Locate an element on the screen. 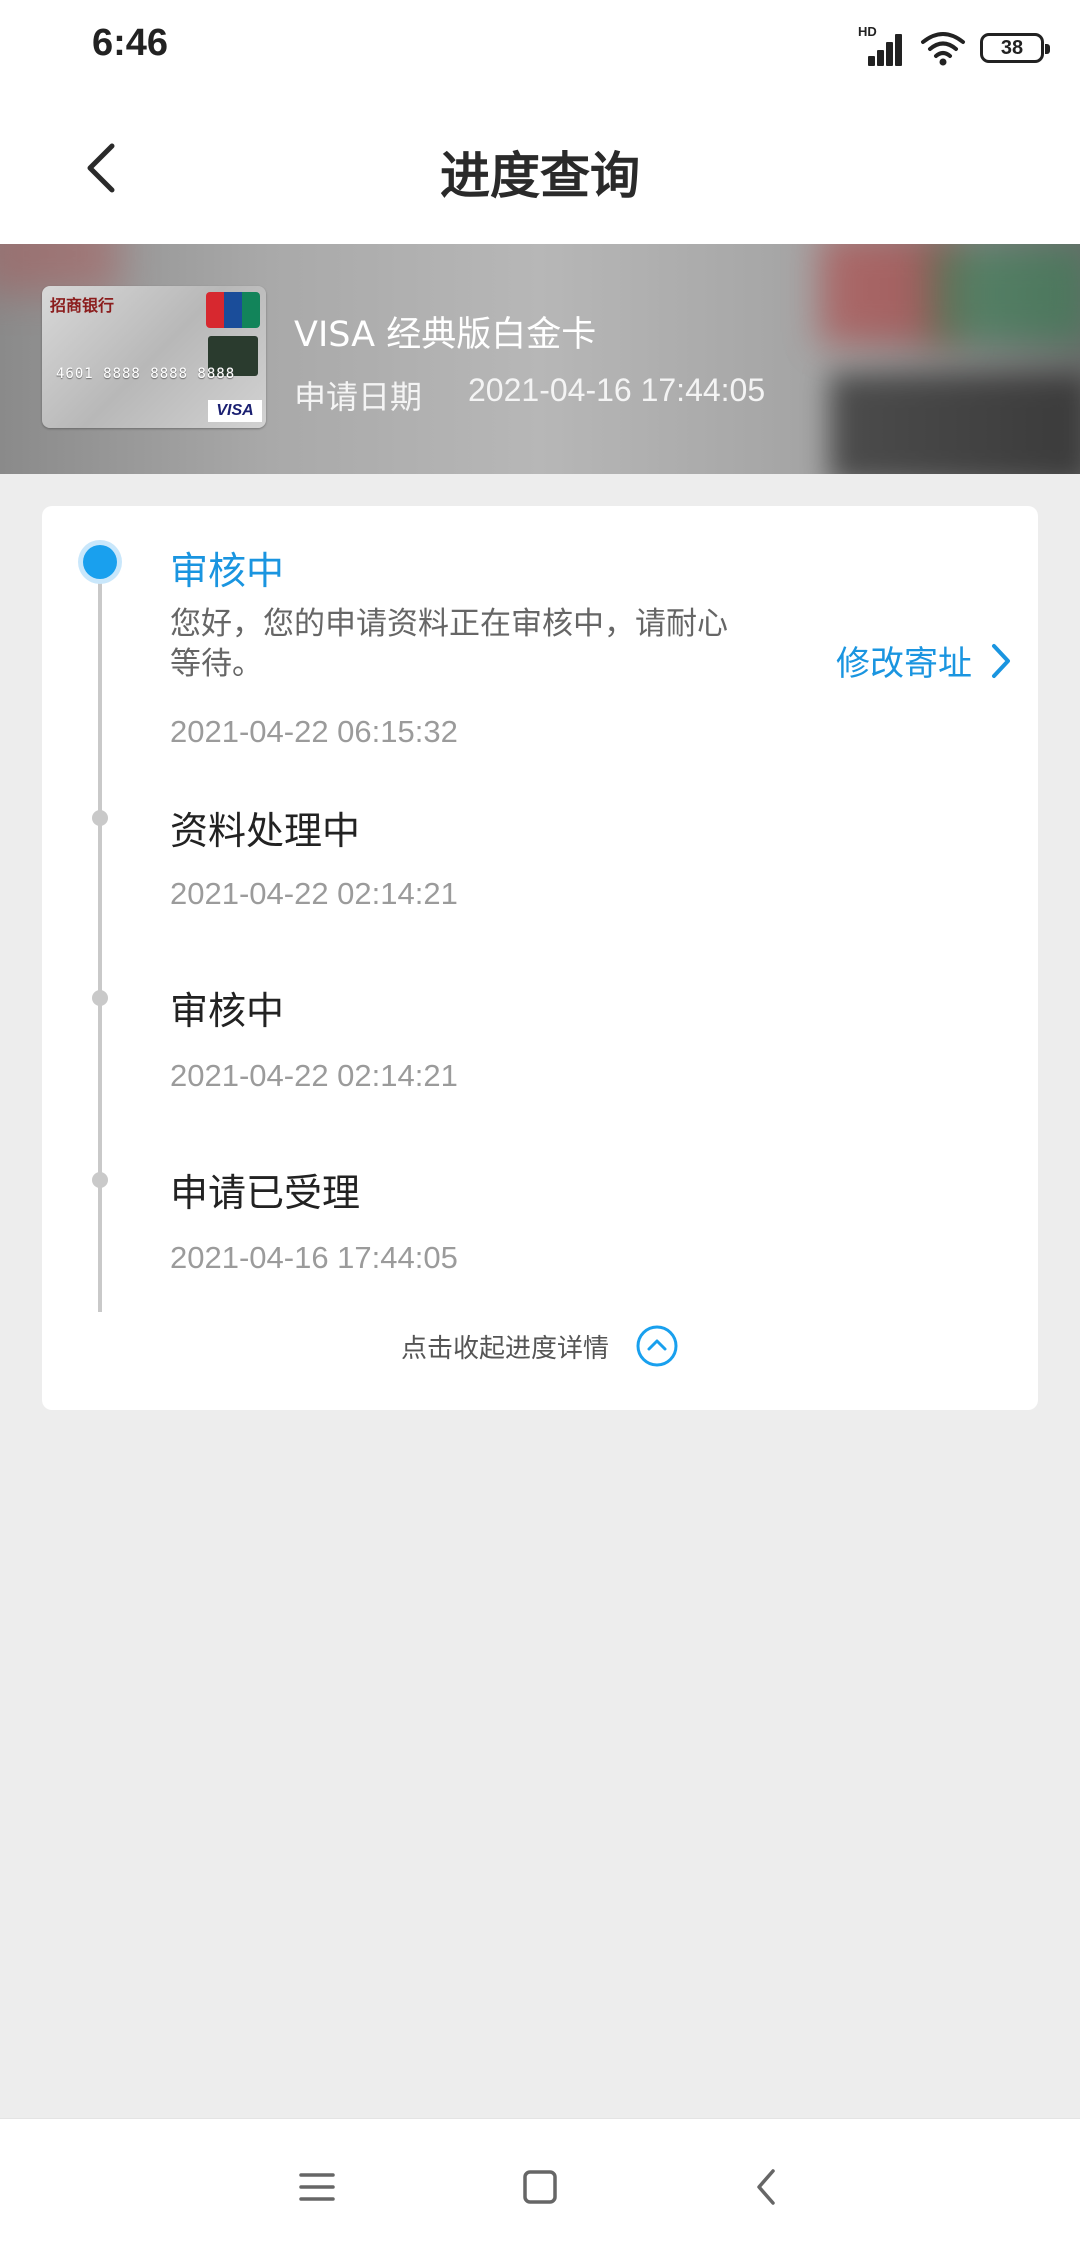  battery-icon: 38 is located at coordinates (1015, 48).